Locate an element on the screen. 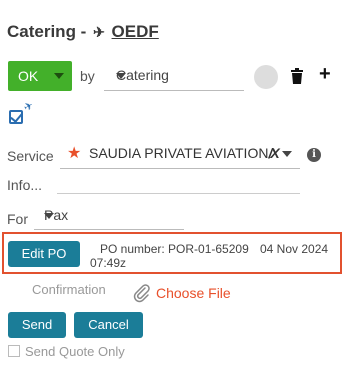  registration-link: OEDF is located at coordinates (135, 31).